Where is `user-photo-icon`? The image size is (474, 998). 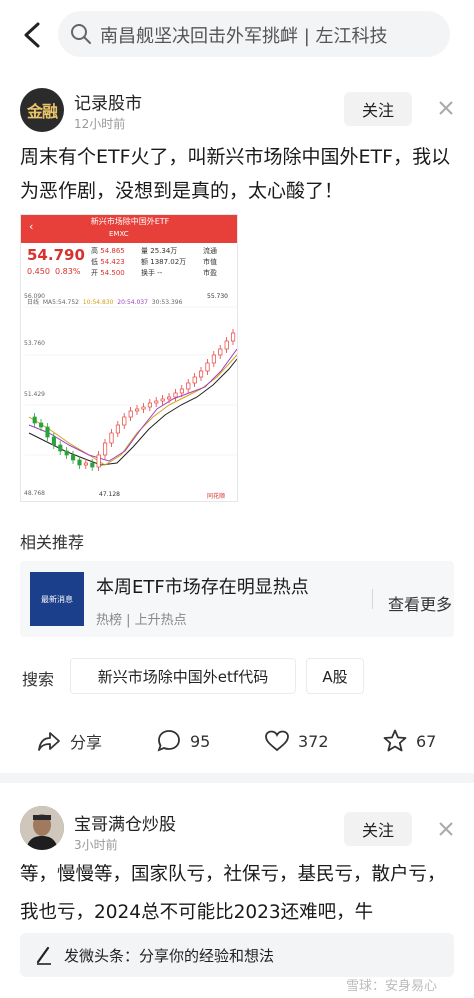 user-photo-icon is located at coordinates (42, 828).